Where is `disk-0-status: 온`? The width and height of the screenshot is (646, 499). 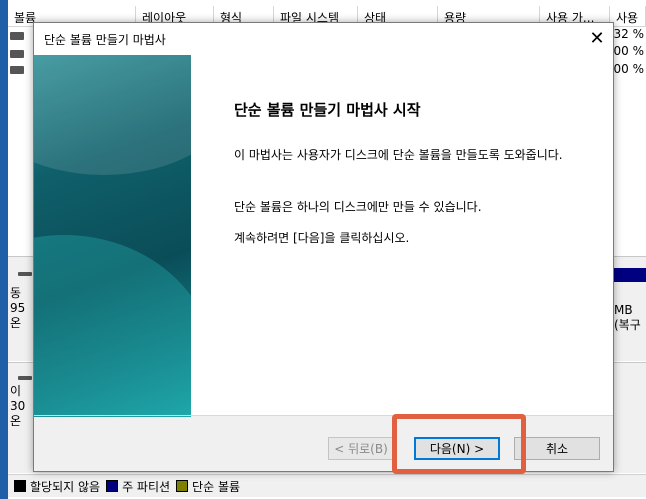 disk-0-status: 온 is located at coordinates (16, 323).